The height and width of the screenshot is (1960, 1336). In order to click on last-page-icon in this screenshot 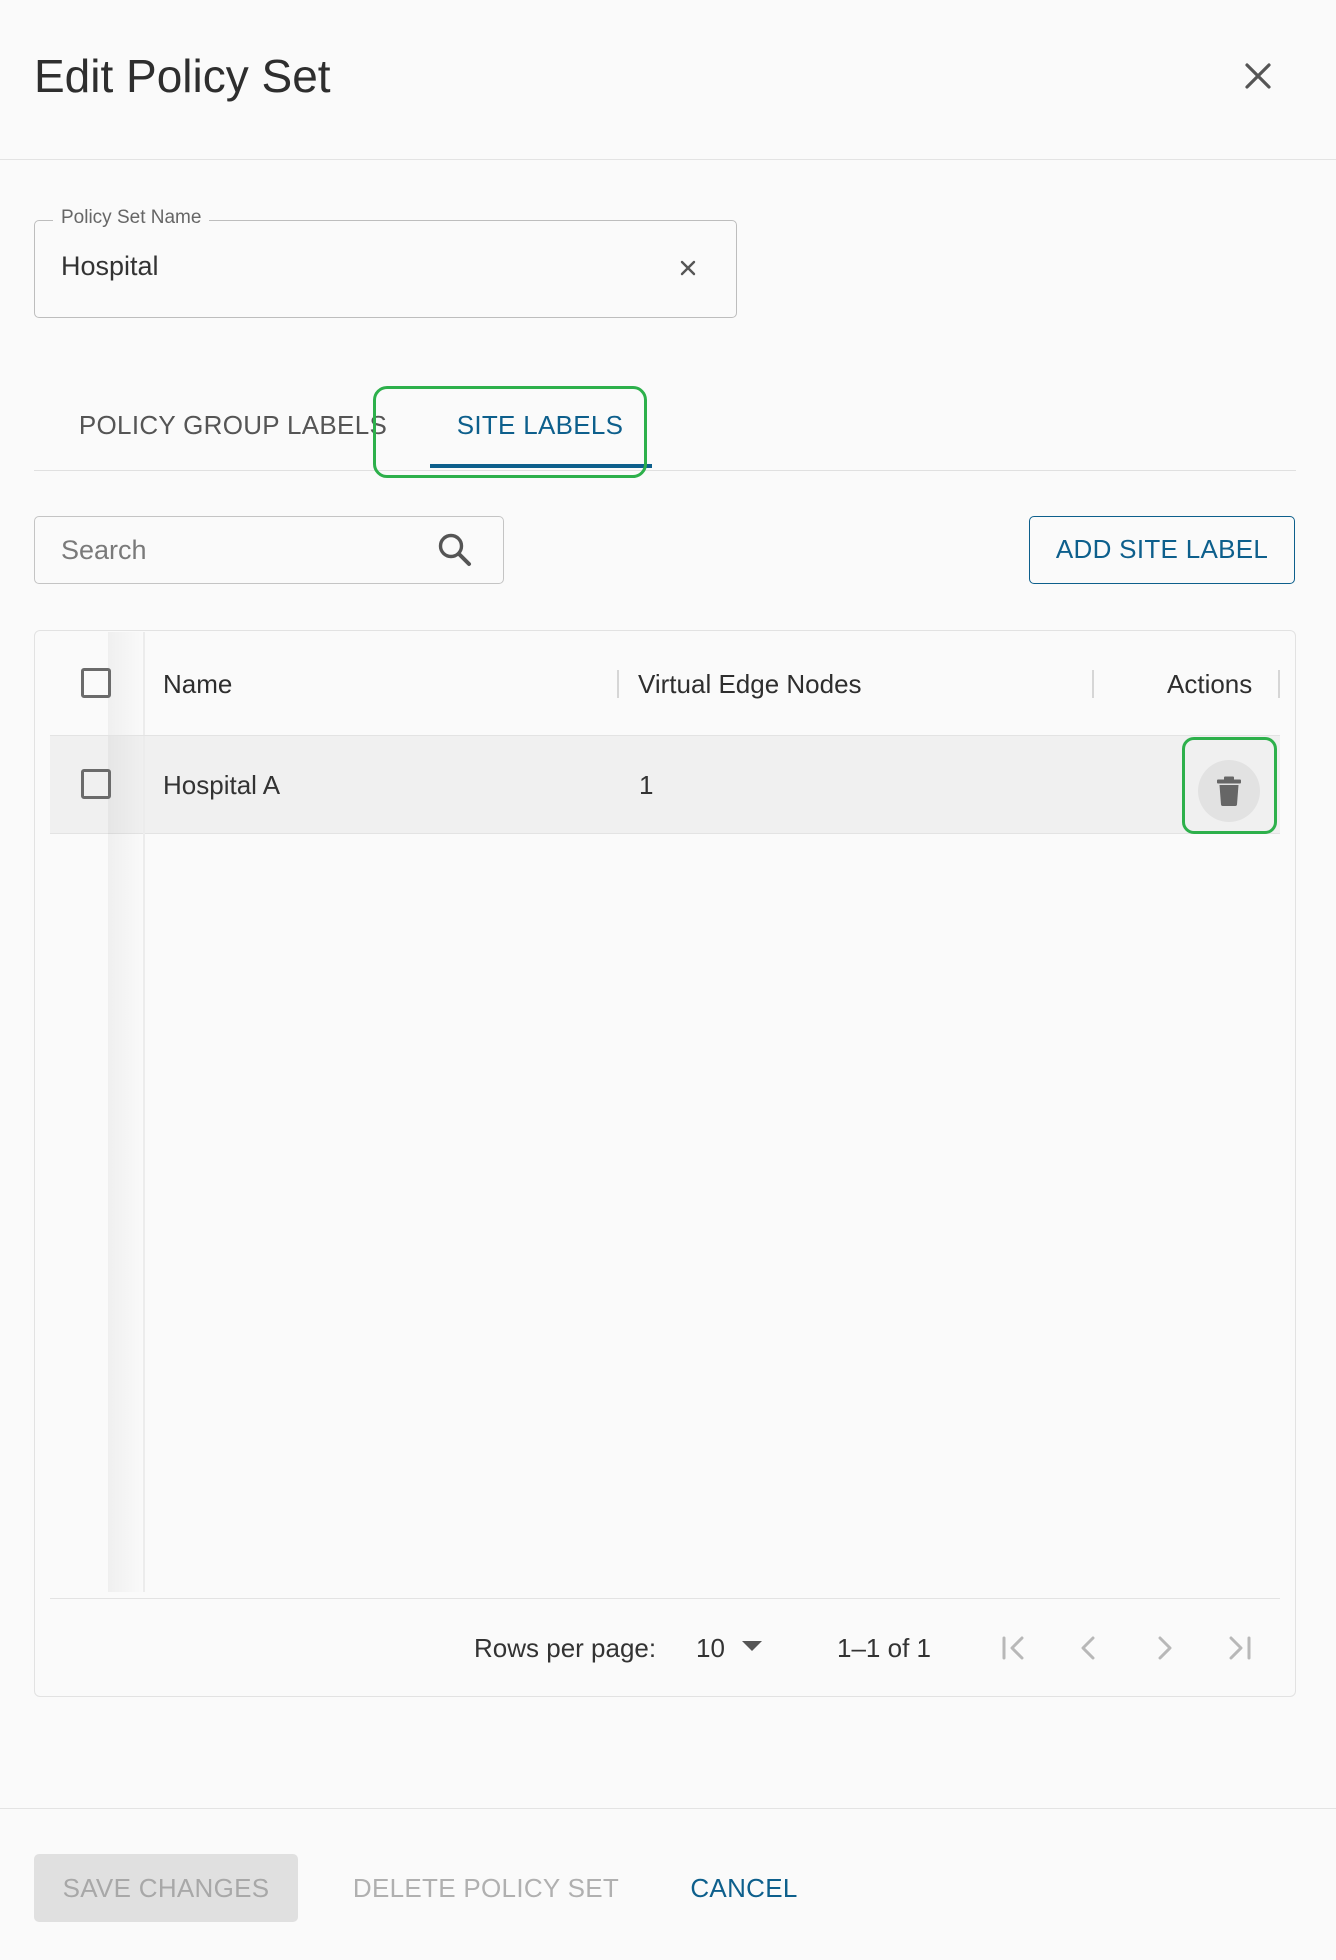, I will do `click(1240, 1648)`.